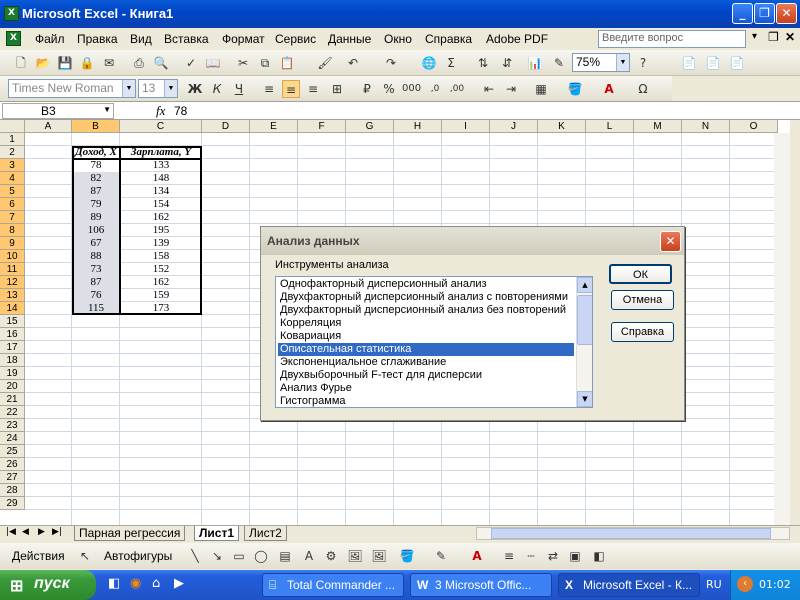 The image size is (800, 600). What do you see at coordinates (96, 178) in the screenshot?
I see `cell-x: 82` at bounding box center [96, 178].